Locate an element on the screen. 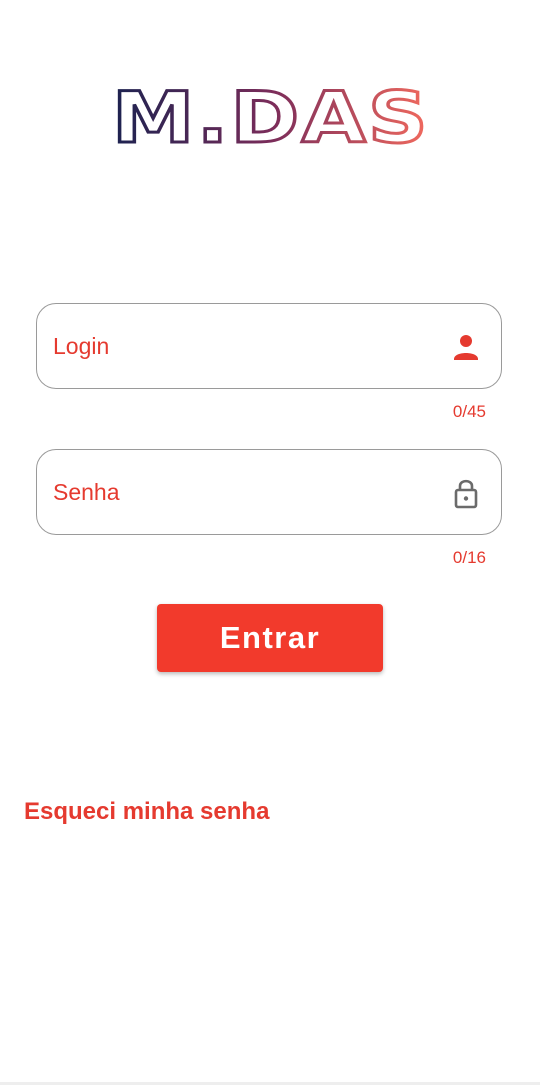 Image resolution: width=540 pixels, height=1085 pixels. app-logo: M.DAS is located at coordinates (271, 117).